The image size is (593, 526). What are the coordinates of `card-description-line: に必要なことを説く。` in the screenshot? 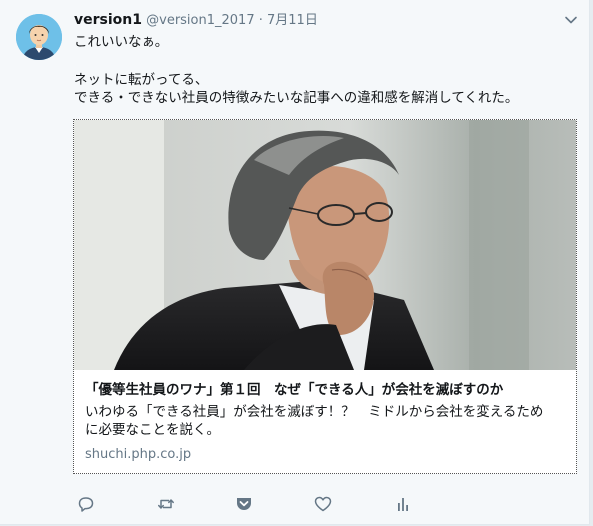 It's located at (152, 430).